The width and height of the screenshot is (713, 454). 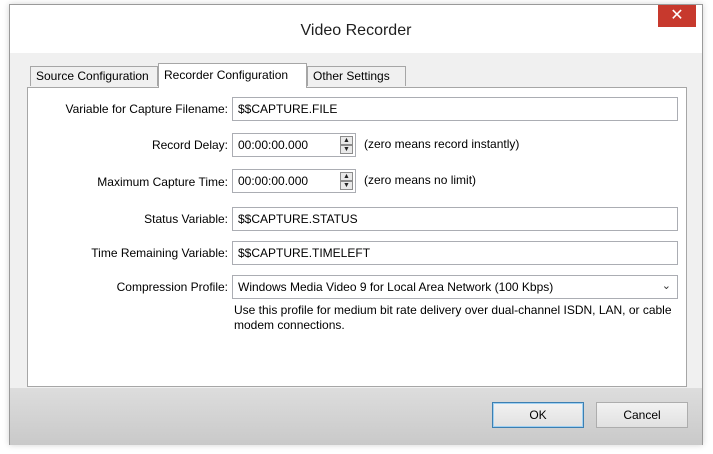 I want to click on capture-filename-label: Variable for Capture Filename:, so click(x=146, y=109).